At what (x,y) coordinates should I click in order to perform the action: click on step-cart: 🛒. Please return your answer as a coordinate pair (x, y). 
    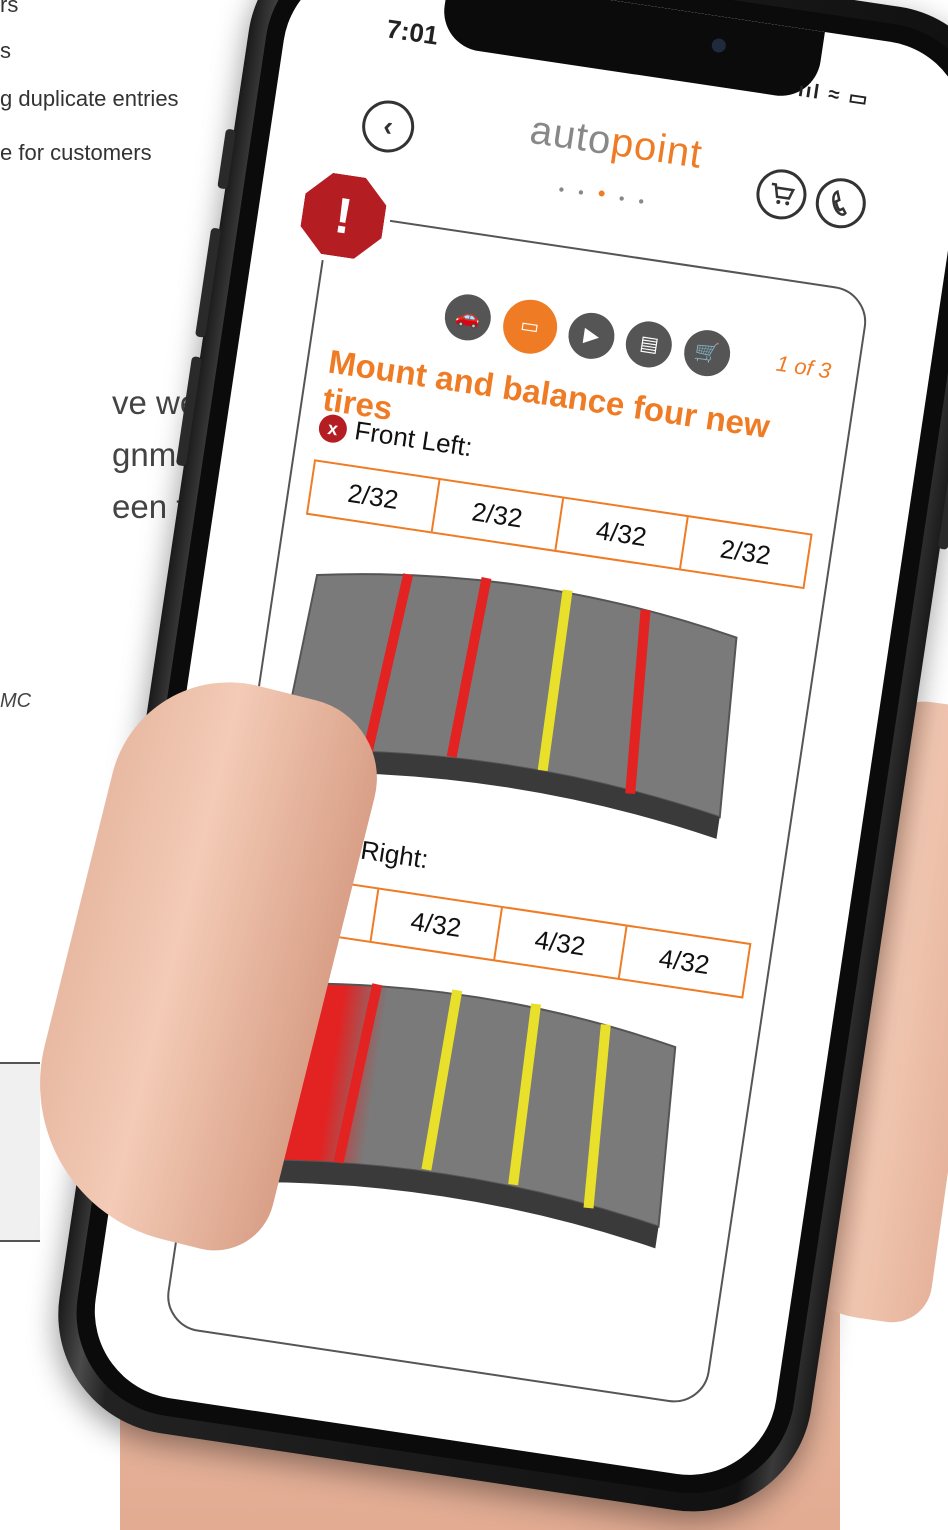
    Looking at the image, I should click on (707, 353).